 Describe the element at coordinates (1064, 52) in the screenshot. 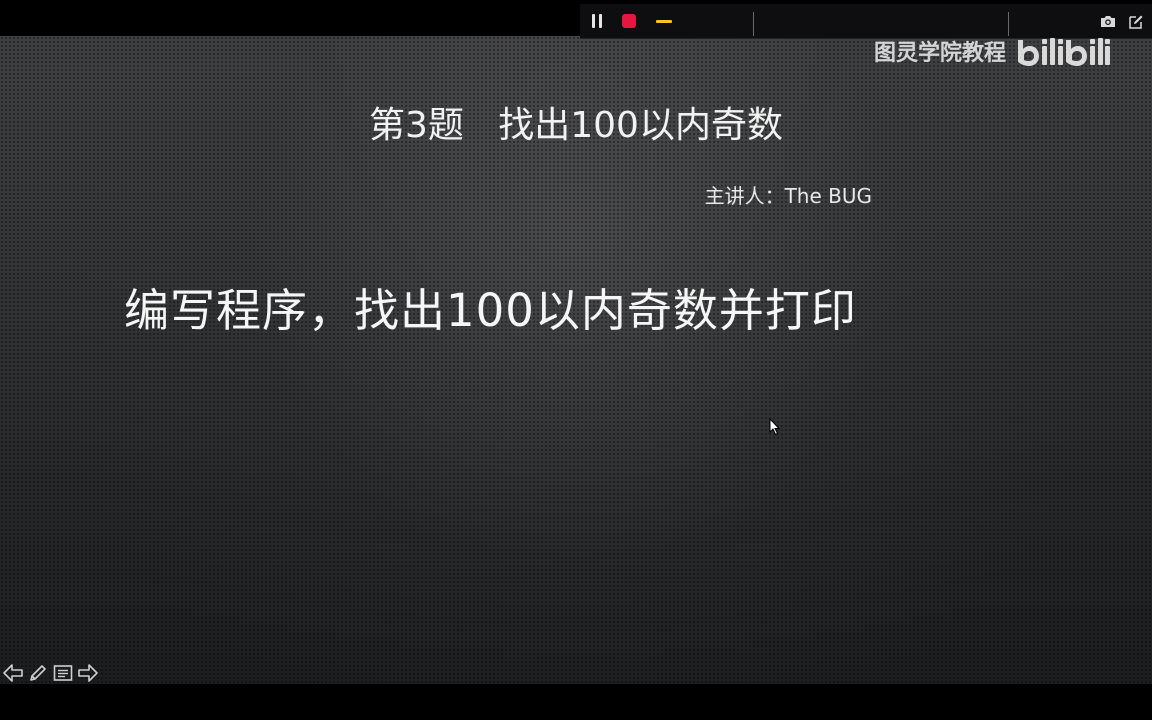

I see `bilibili-logo` at that location.